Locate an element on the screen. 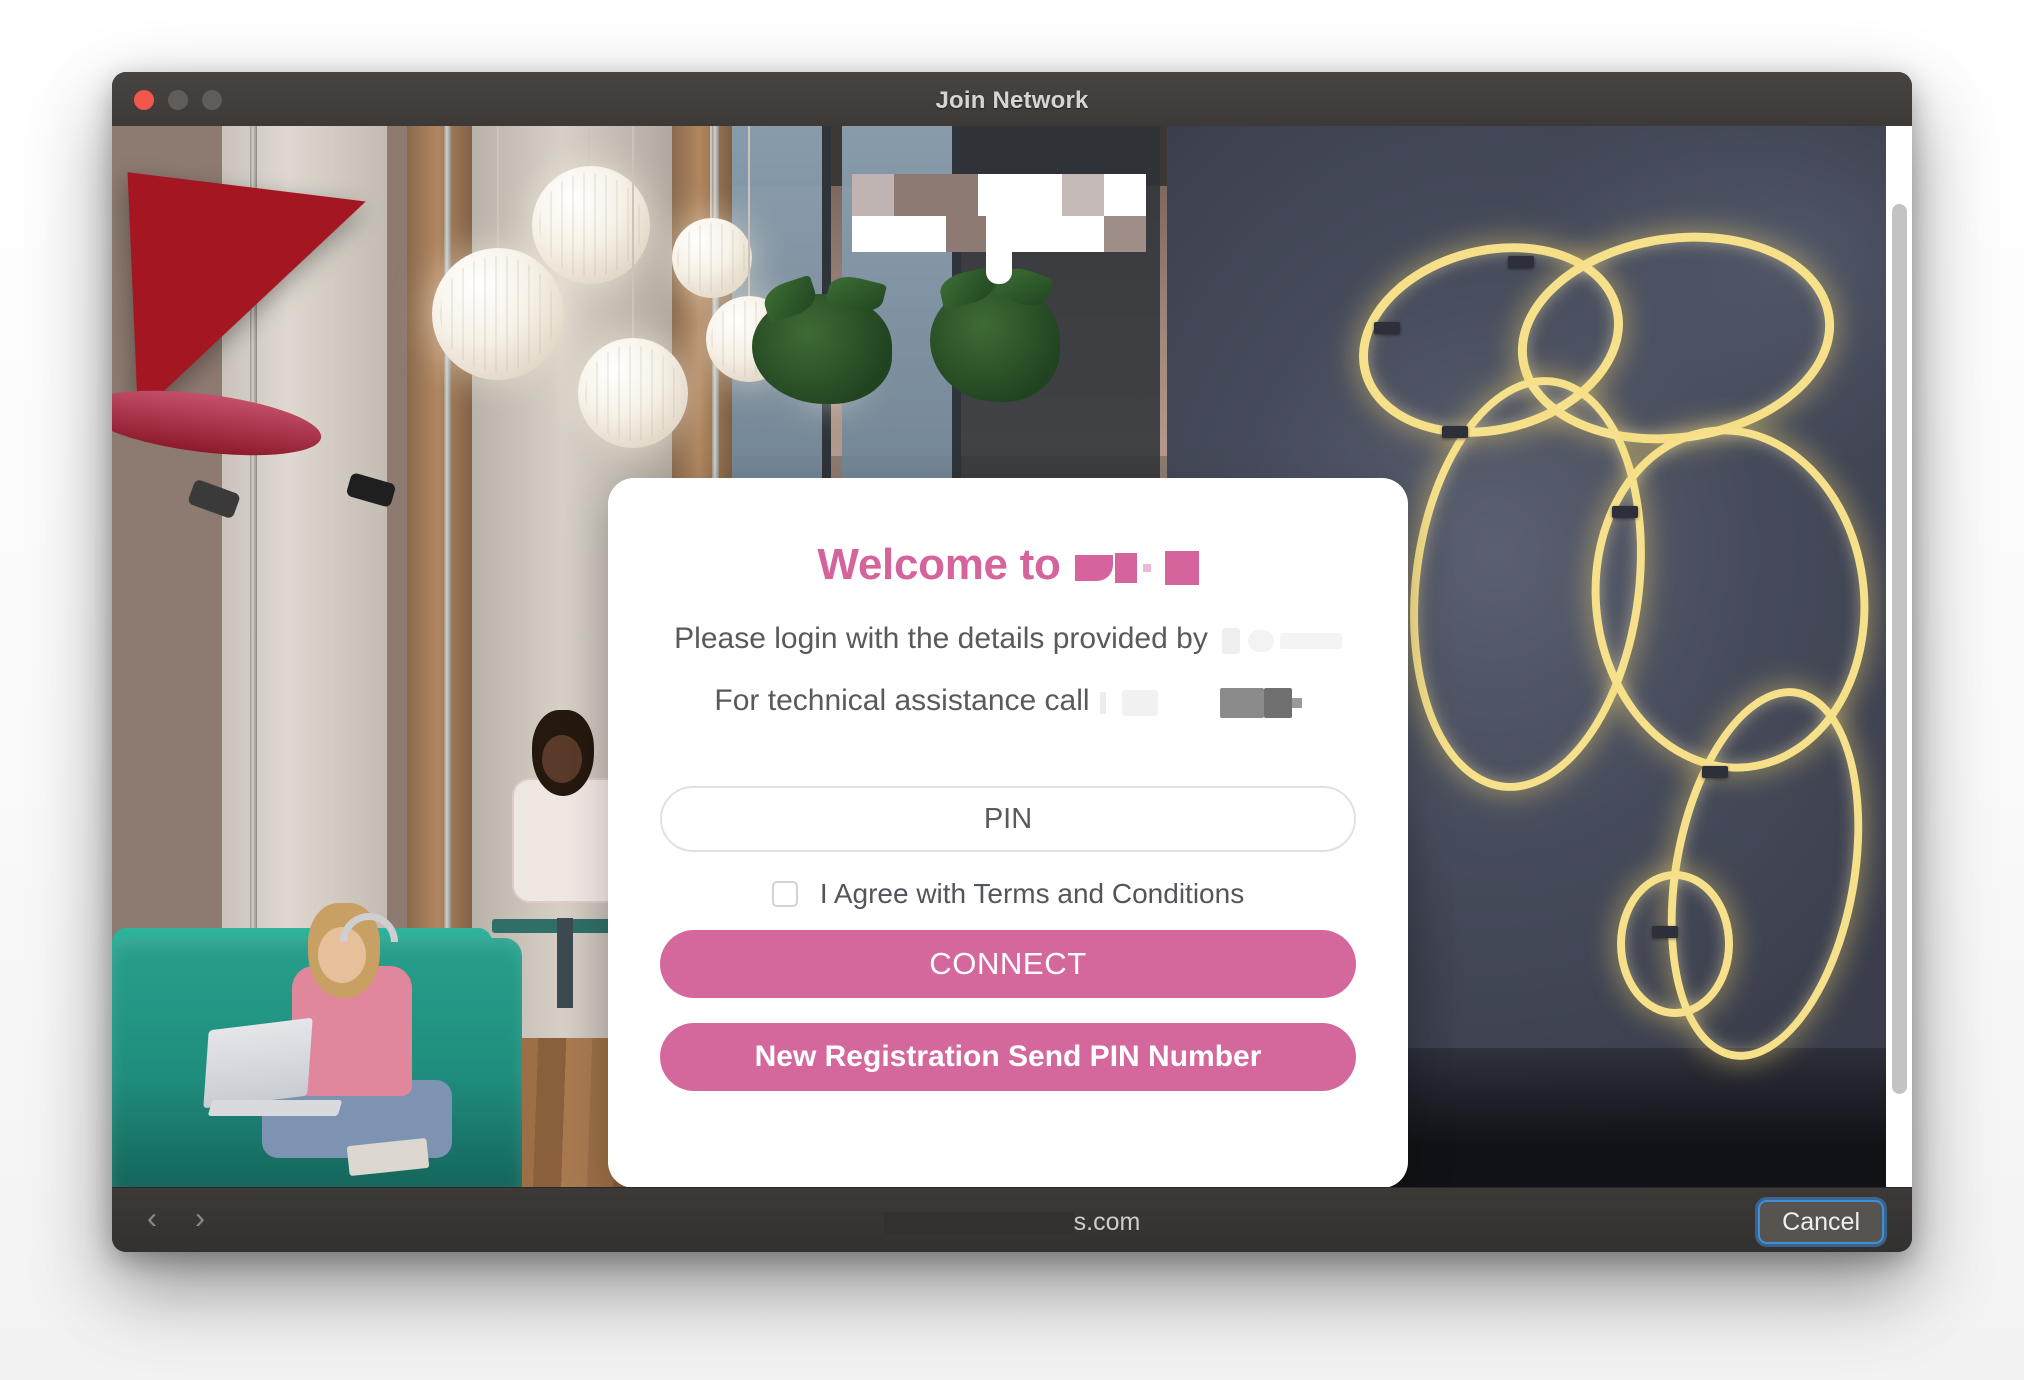  vertical-scrollbar-track is located at coordinates (1899, 657).